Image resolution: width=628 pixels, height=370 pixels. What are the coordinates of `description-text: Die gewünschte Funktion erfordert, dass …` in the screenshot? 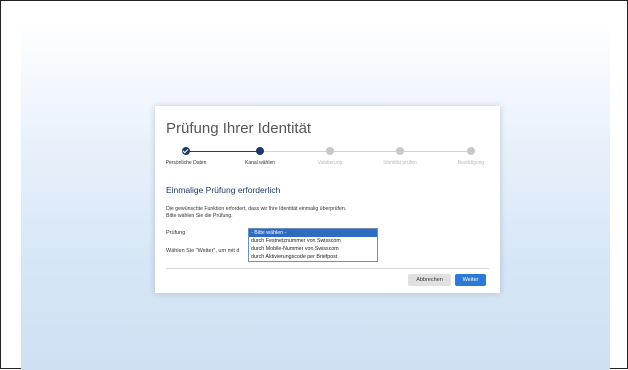 It's located at (256, 212).